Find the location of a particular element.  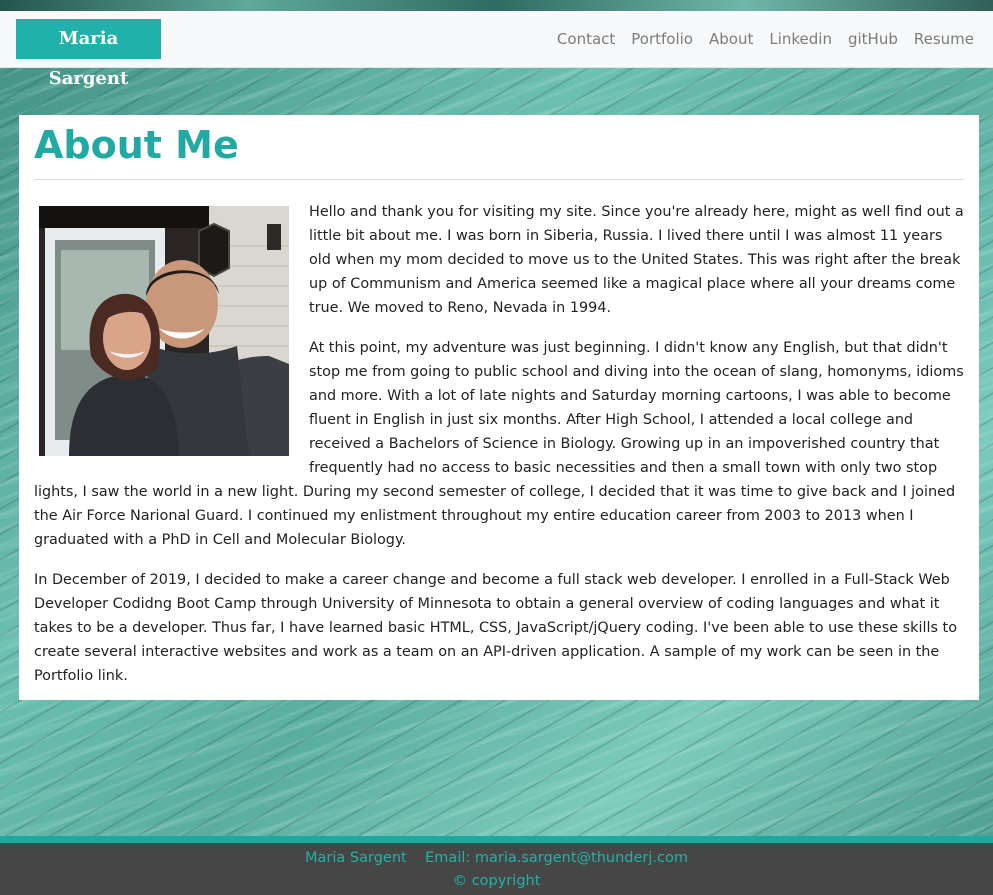

nav-link-contact: Contact is located at coordinates (586, 39).